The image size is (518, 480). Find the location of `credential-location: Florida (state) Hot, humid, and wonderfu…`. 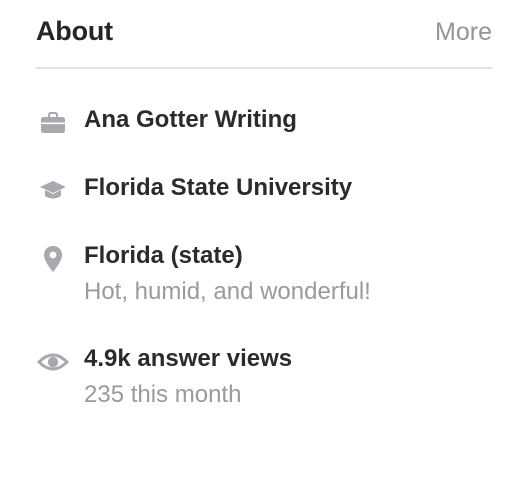

credential-location: Florida (state) Hot, humid, and wonderfu… is located at coordinates (264, 275).